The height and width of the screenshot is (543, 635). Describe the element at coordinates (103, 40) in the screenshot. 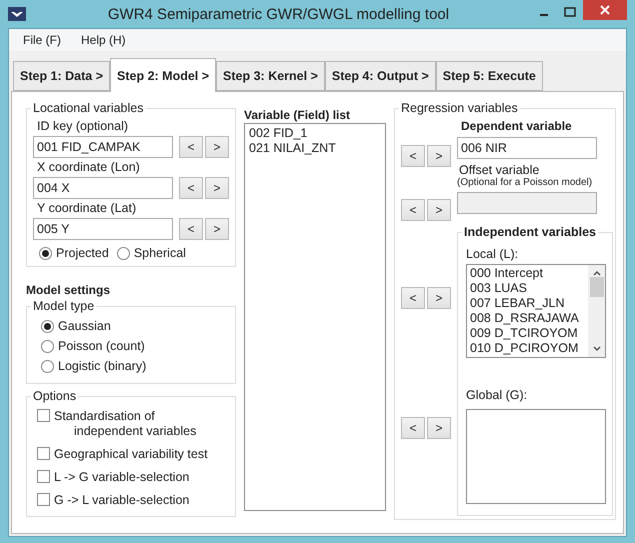

I see `menu-item: Help (H)` at that location.